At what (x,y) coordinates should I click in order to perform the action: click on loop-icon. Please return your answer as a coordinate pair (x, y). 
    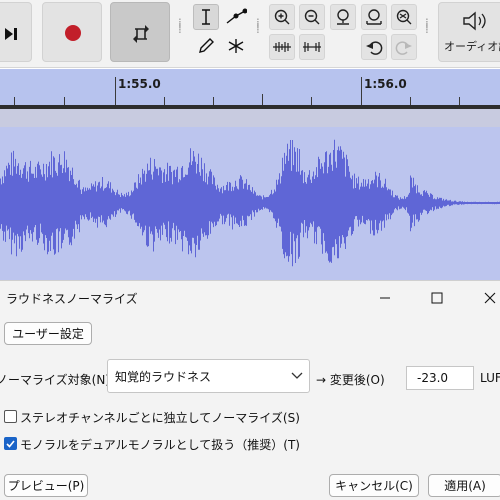
    Looking at the image, I should click on (141, 34).